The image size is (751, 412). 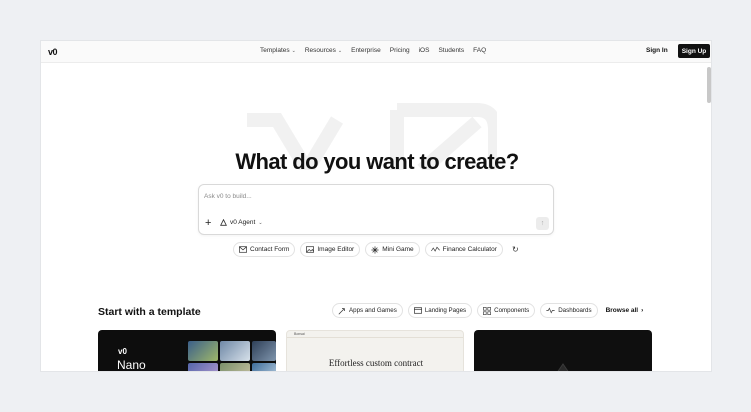 What do you see at coordinates (451, 50) in the screenshot?
I see `nav-students: Students` at bounding box center [451, 50].